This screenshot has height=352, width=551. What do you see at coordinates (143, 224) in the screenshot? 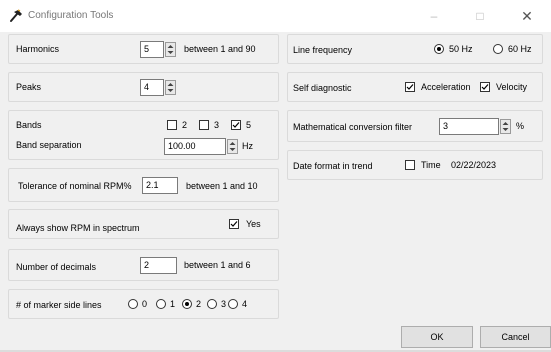
I see `rpm-spectrum-panel: Always show RPM in spectrum Yes` at bounding box center [143, 224].